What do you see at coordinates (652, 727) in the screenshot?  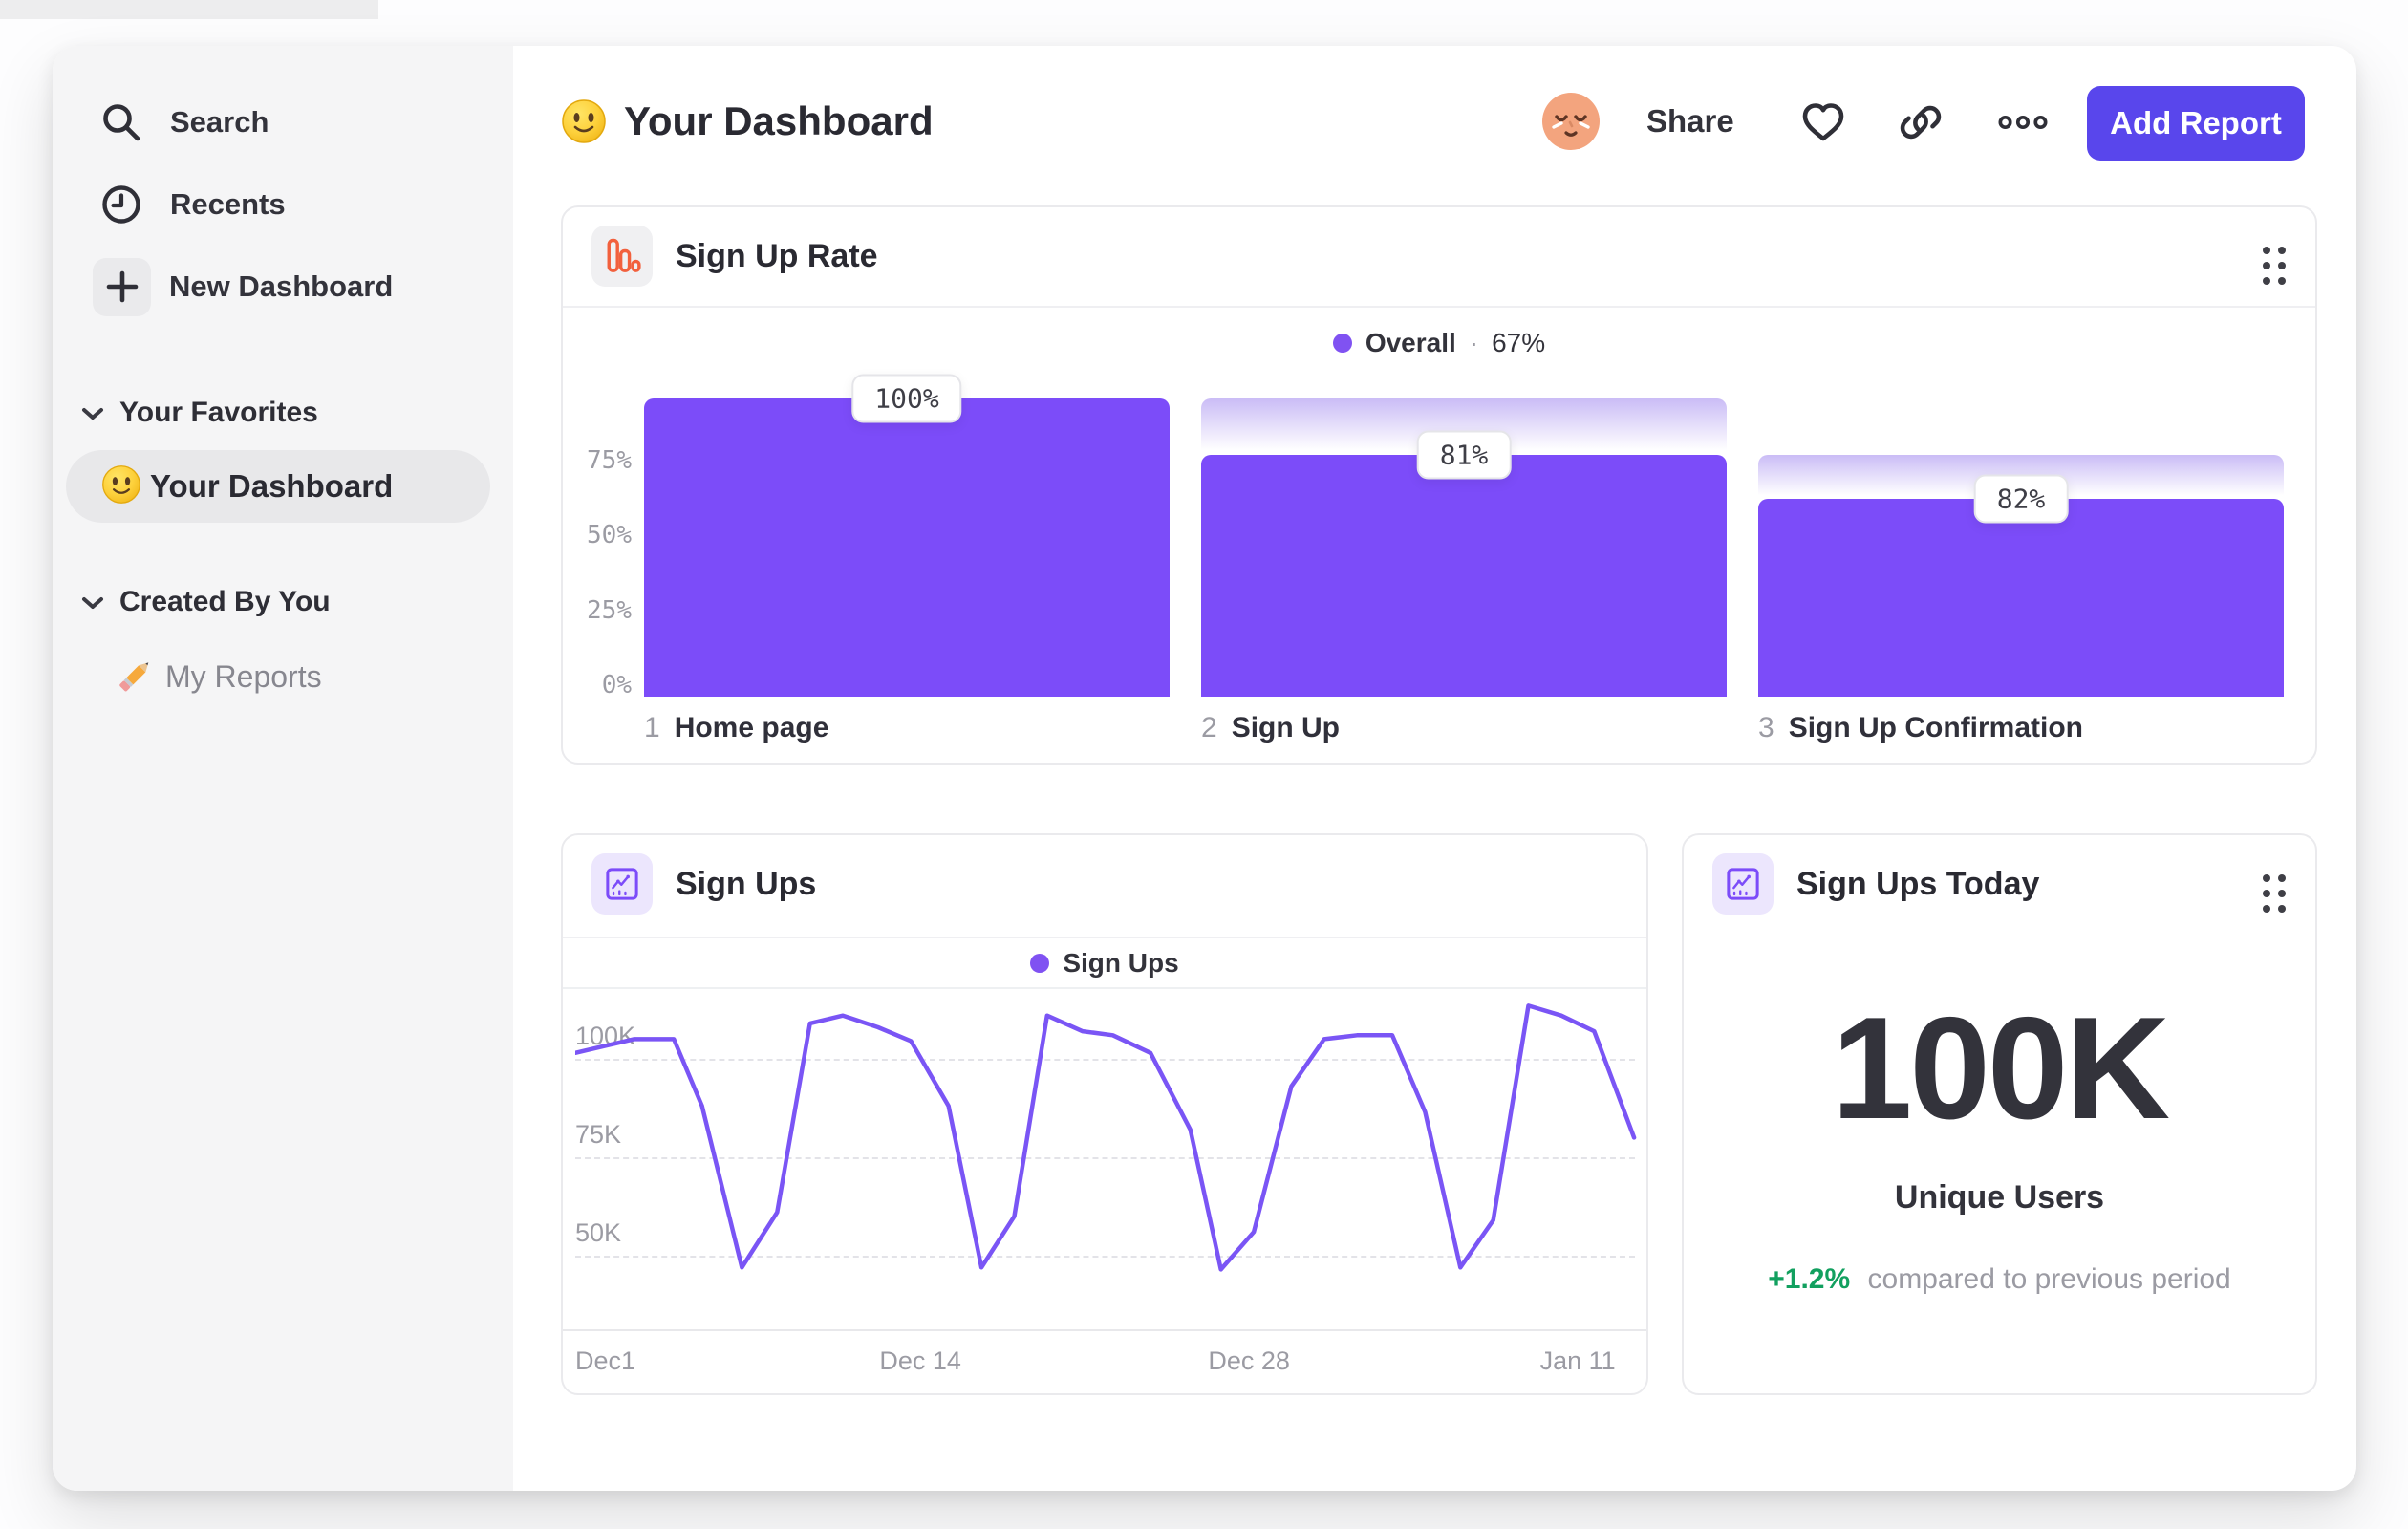 I see `funnel-step-number: 1` at bounding box center [652, 727].